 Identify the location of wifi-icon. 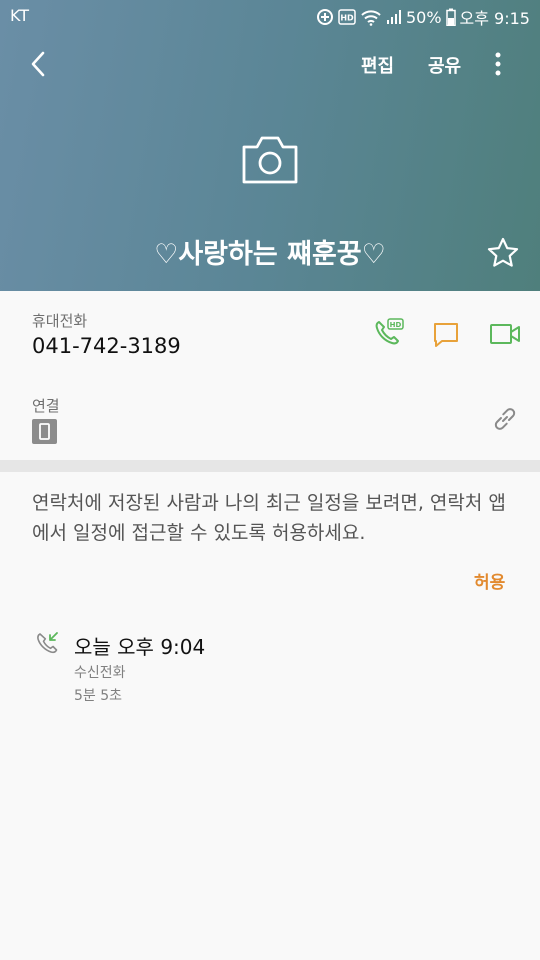
(371, 17).